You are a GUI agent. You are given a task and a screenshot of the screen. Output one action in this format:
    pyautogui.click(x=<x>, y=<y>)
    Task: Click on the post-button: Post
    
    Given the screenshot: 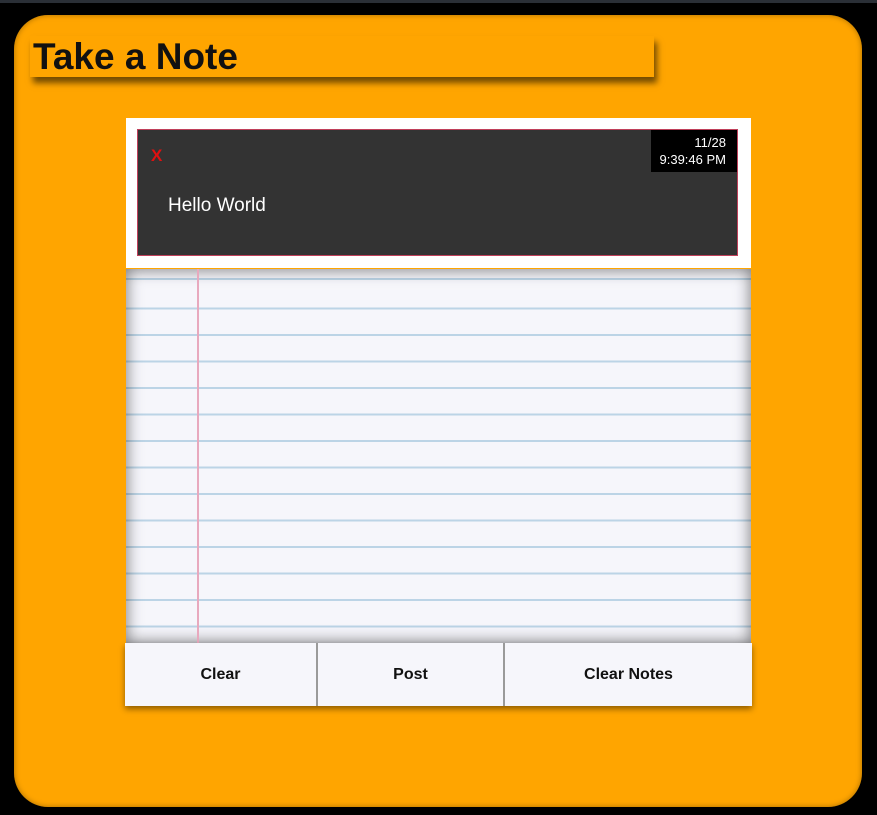 What is the action you would take?
    pyautogui.click(x=411, y=674)
    